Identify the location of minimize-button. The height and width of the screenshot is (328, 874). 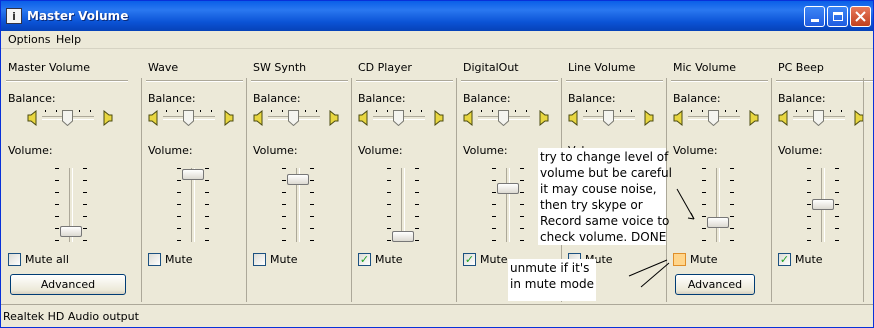
(814, 16).